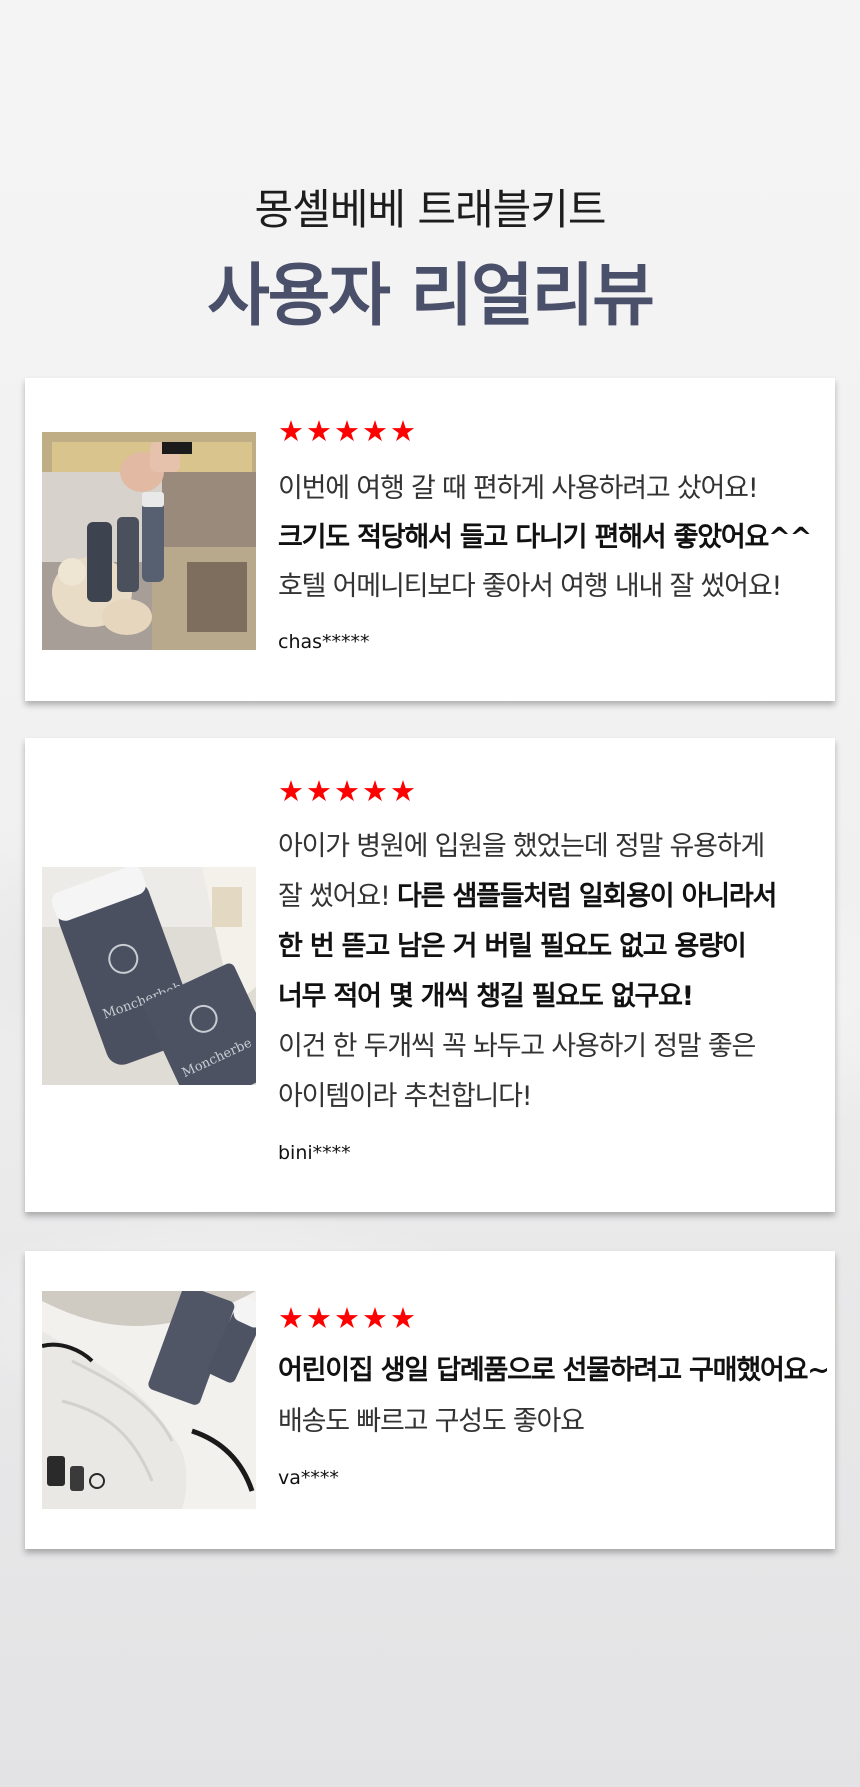  Describe the element at coordinates (486, 996) in the screenshot. I see `review-text-line-highlight: 너무 적어 몇 개씩 챙길 필요도 없구요!` at that location.